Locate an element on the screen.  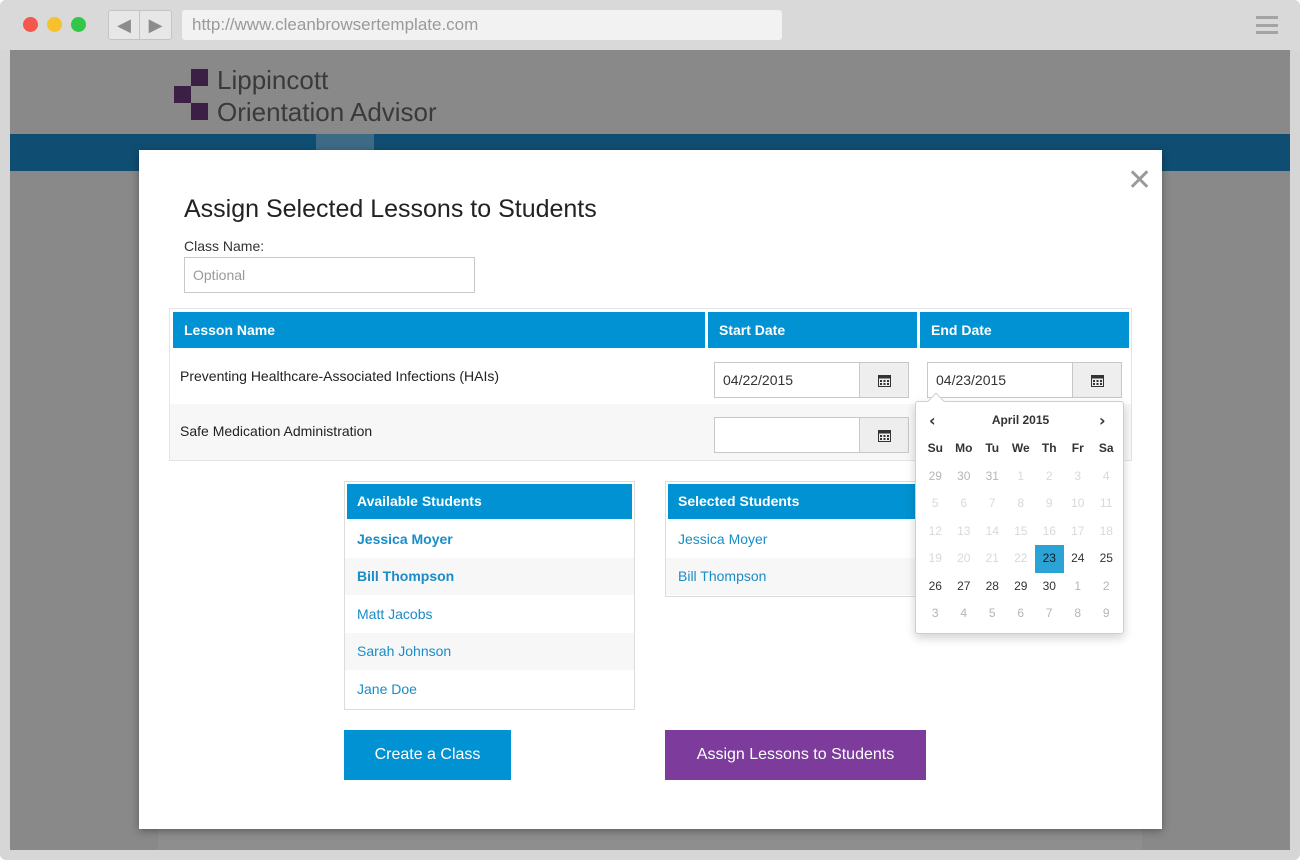
list-item: Matt Jacobs is located at coordinates (489, 614).